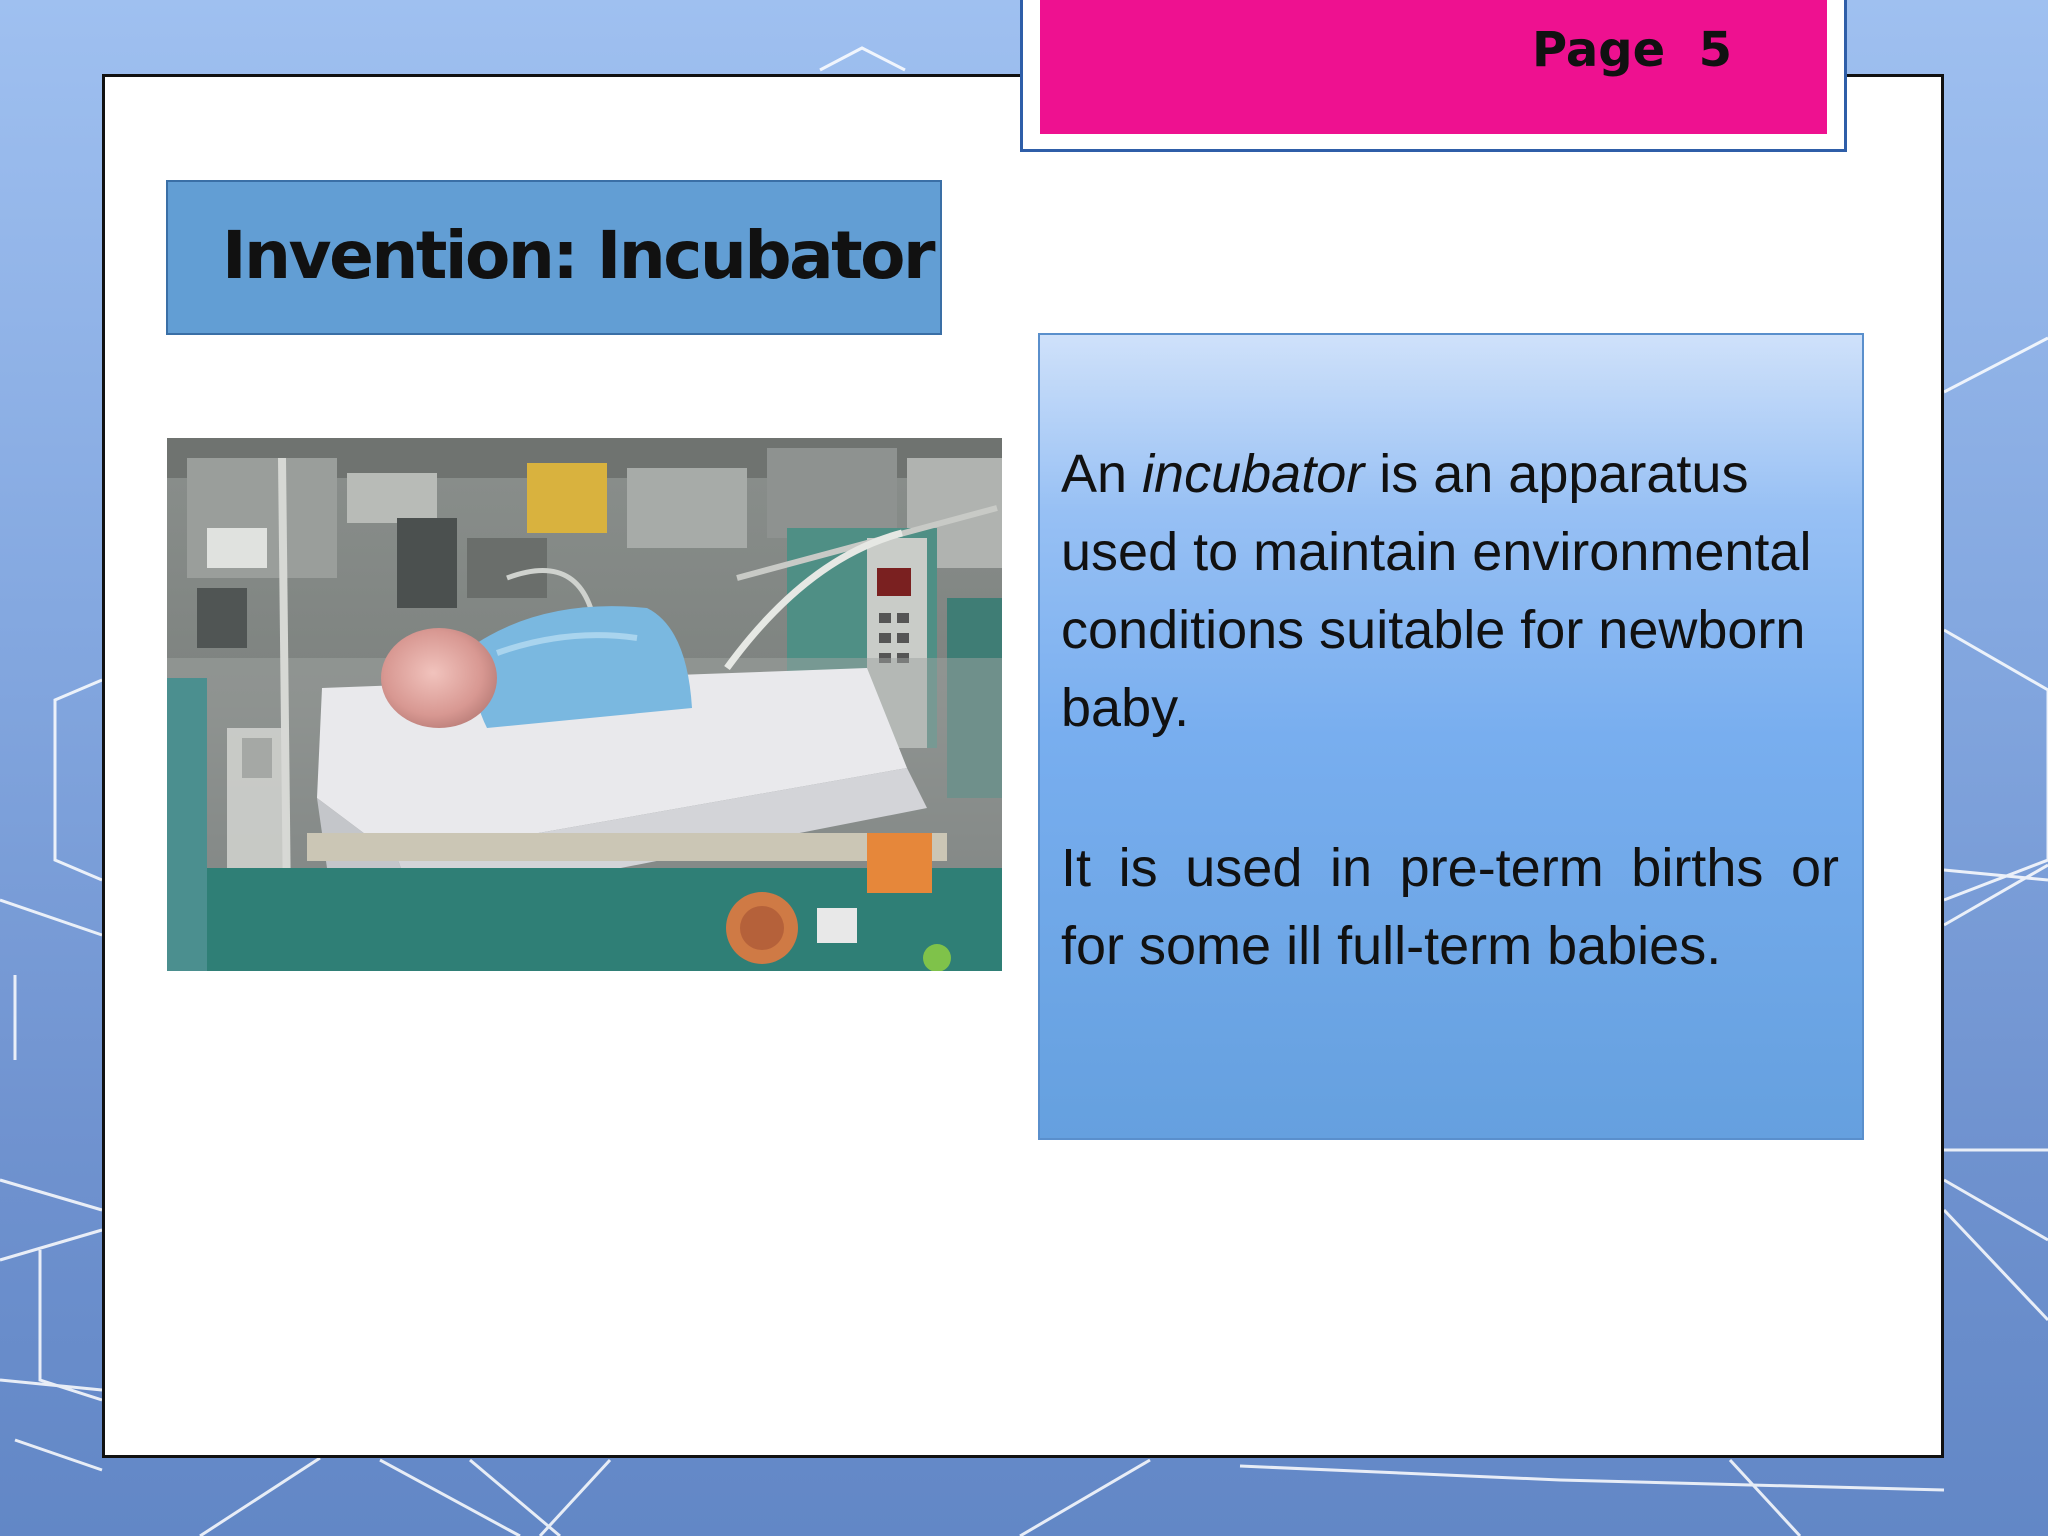 This screenshot has height=1536, width=2048. What do you see at coordinates (584, 704) in the screenshot?
I see `incubator-photo` at bounding box center [584, 704].